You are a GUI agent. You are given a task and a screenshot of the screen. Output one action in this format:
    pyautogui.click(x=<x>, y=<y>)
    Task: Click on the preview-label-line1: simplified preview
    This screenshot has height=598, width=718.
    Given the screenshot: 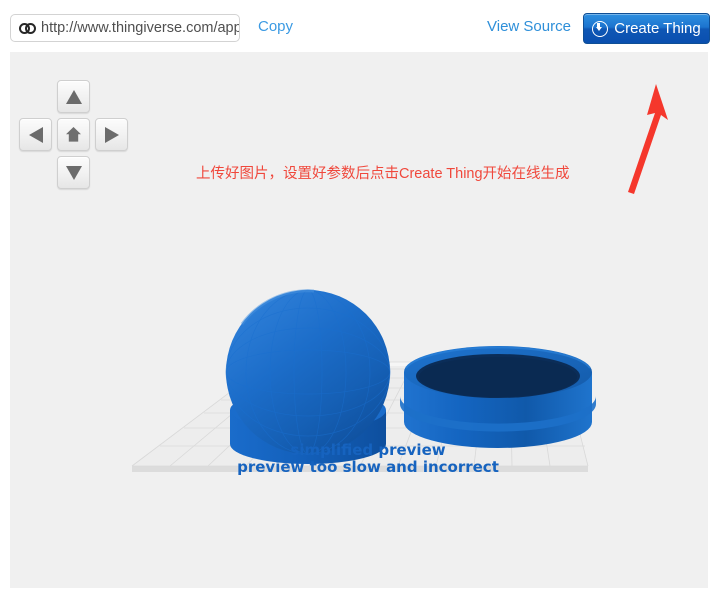 What is the action you would take?
    pyautogui.click(x=367, y=450)
    